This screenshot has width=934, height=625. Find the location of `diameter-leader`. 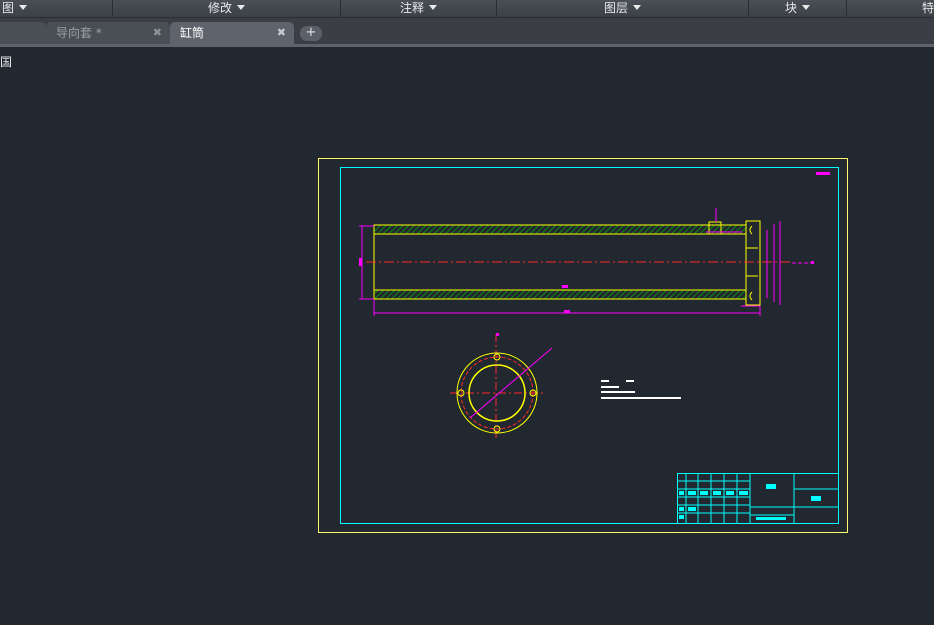

diameter-leader is located at coordinates (511, 383).